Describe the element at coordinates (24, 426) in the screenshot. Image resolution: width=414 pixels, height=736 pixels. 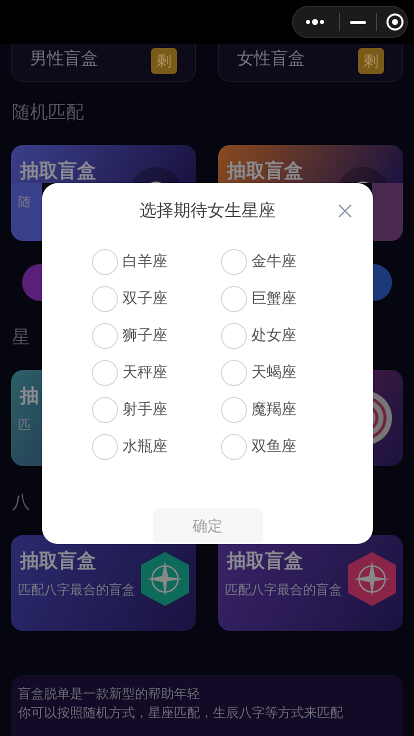
I see `card-subtitle: 匹` at that location.